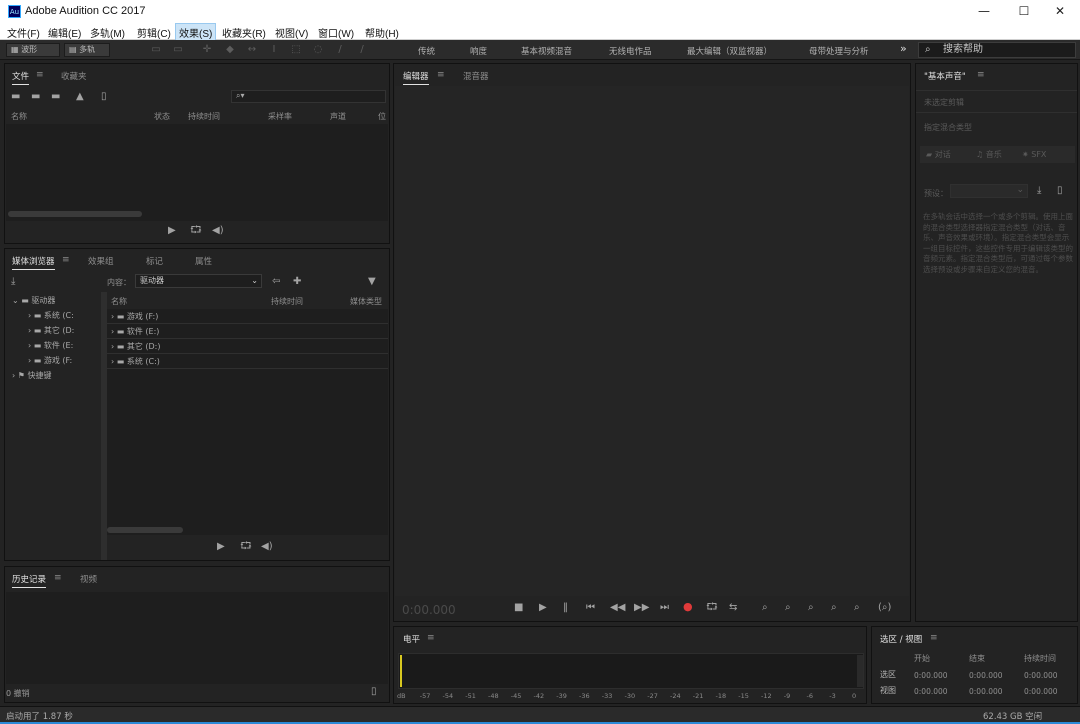 The image size is (1080, 724). I want to click on back-icon: ⇦, so click(276, 282).